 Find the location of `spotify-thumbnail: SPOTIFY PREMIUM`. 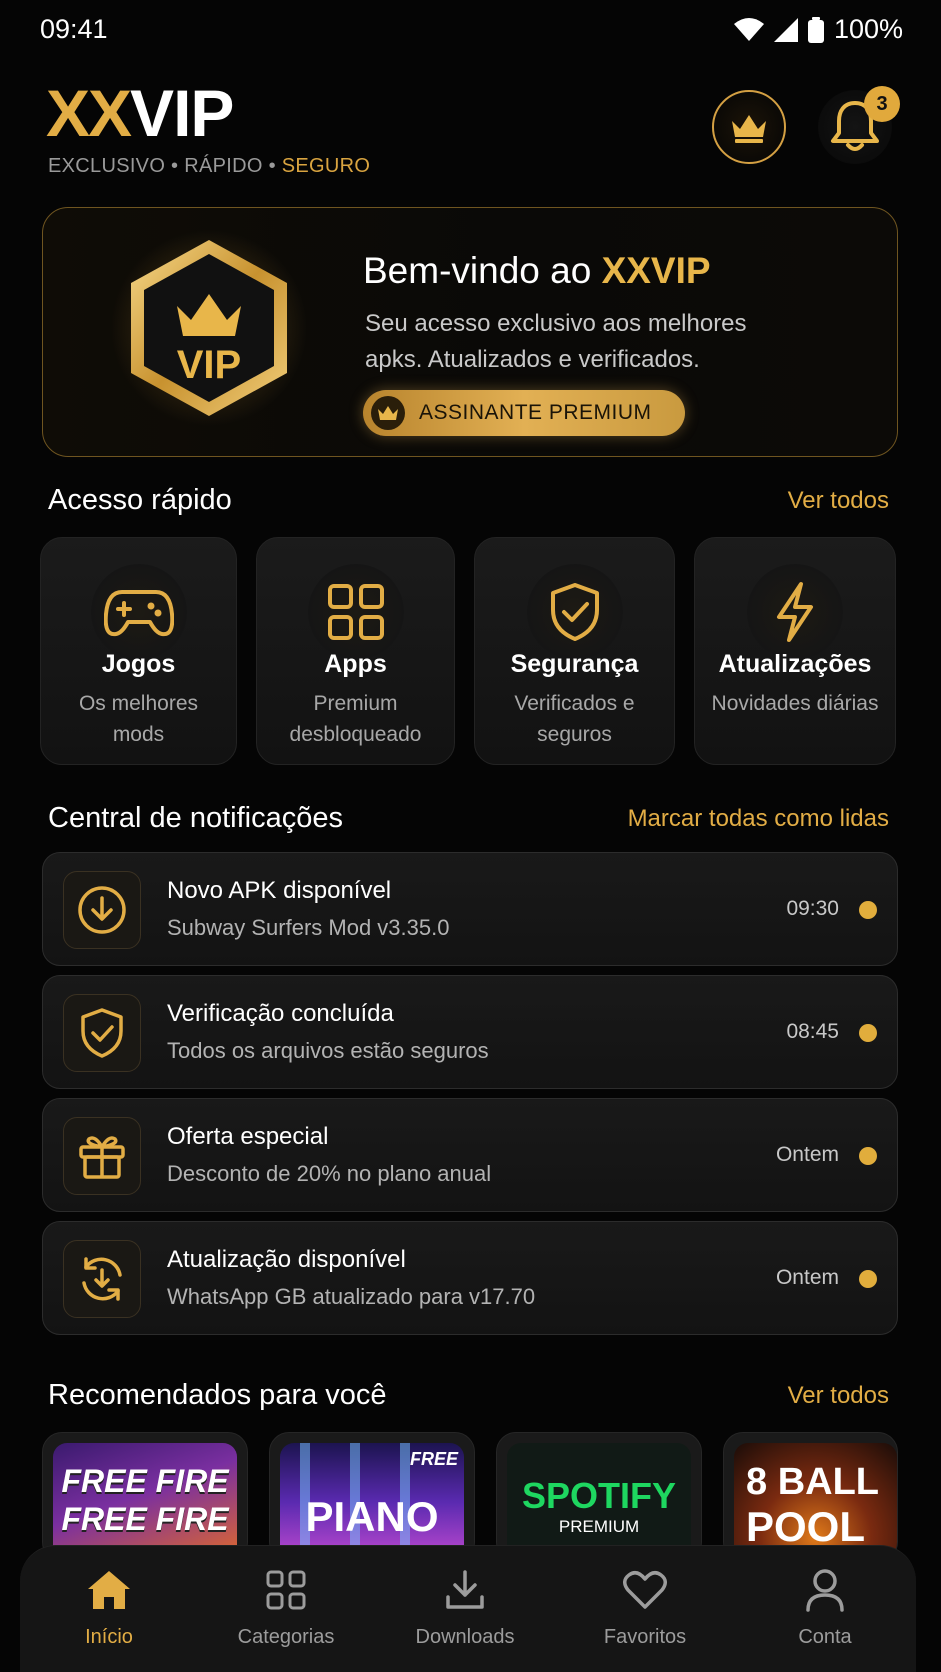

spotify-thumbnail: SPOTIFY PREMIUM is located at coordinates (599, 1502).